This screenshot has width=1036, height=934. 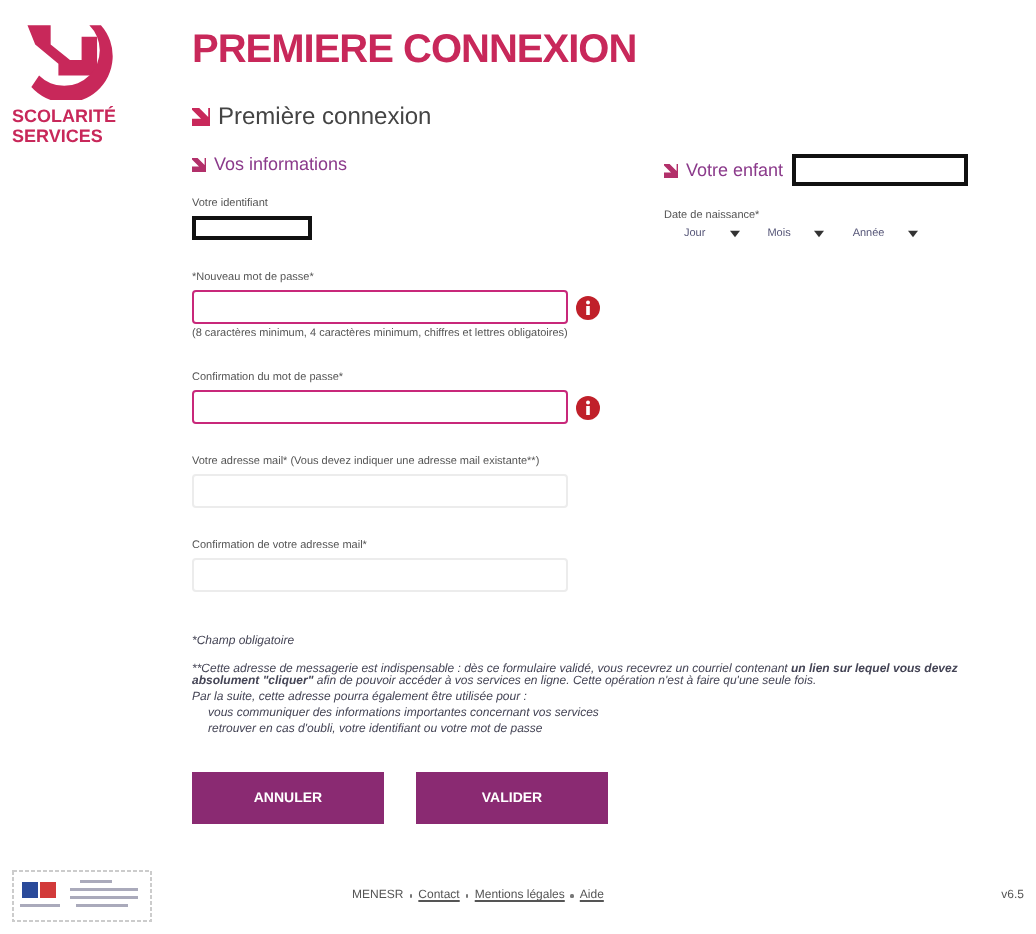 What do you see at coordinates (82, 896) in the screenshot?
I see `government-logo-drawing` at bounding box center [82, 896].